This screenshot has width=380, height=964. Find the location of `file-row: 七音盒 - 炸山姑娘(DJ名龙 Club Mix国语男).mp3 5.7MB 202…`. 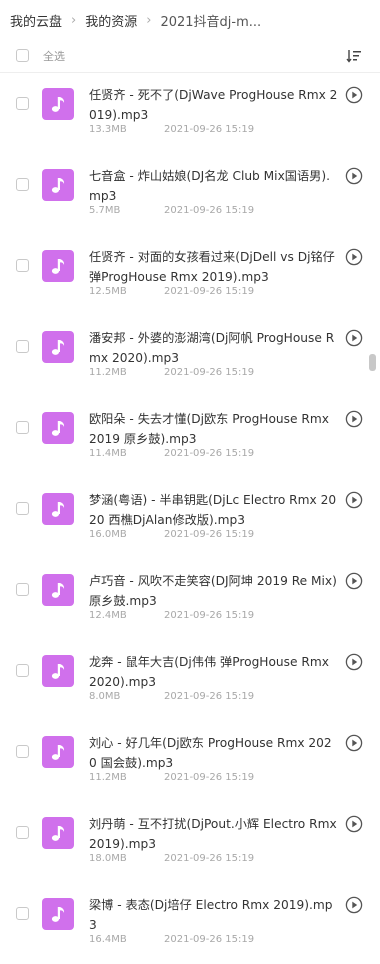

file-row: 七音盒 - 炸山姑娘(DJ名龙 Club Mix国语男).mp3 5.7MB 202… is located at coordinates (190, 194).